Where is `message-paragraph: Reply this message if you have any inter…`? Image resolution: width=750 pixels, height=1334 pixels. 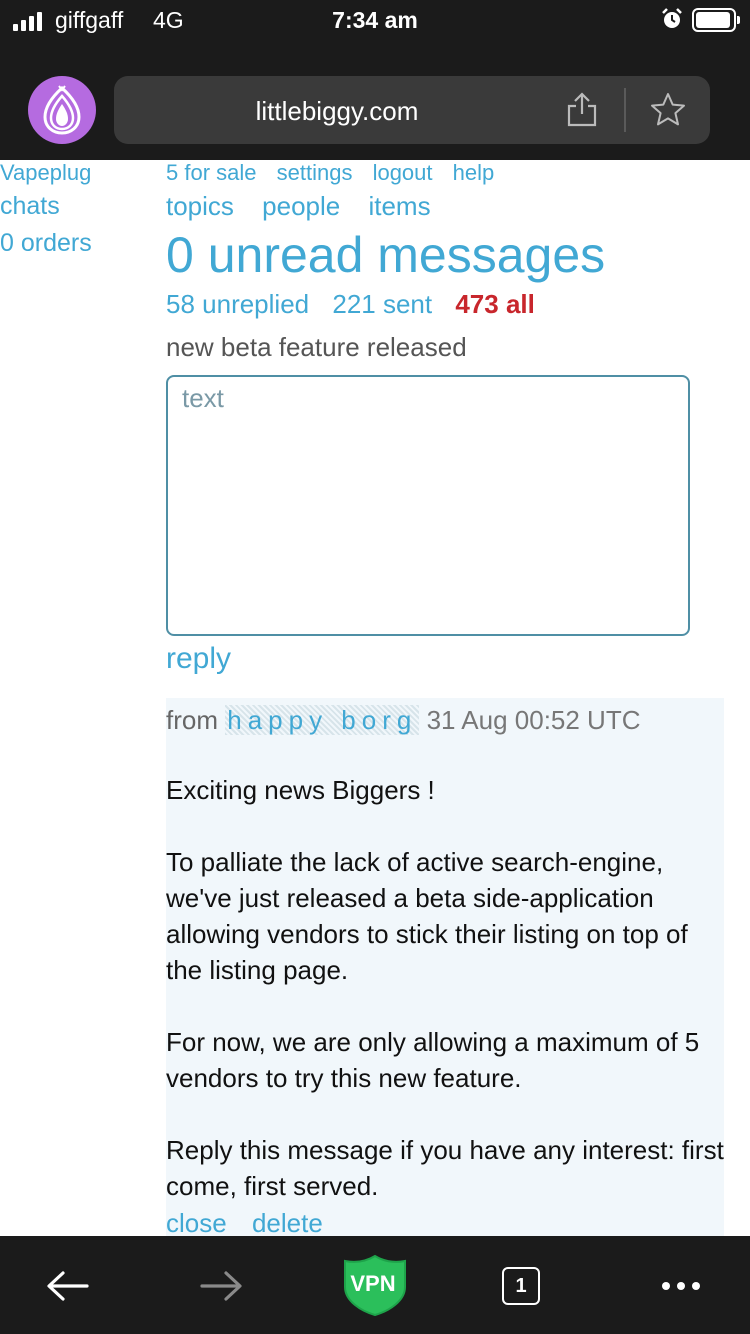 message-paragraph: Reply this message if you have any inter… is located at coordinates (445, 1168).